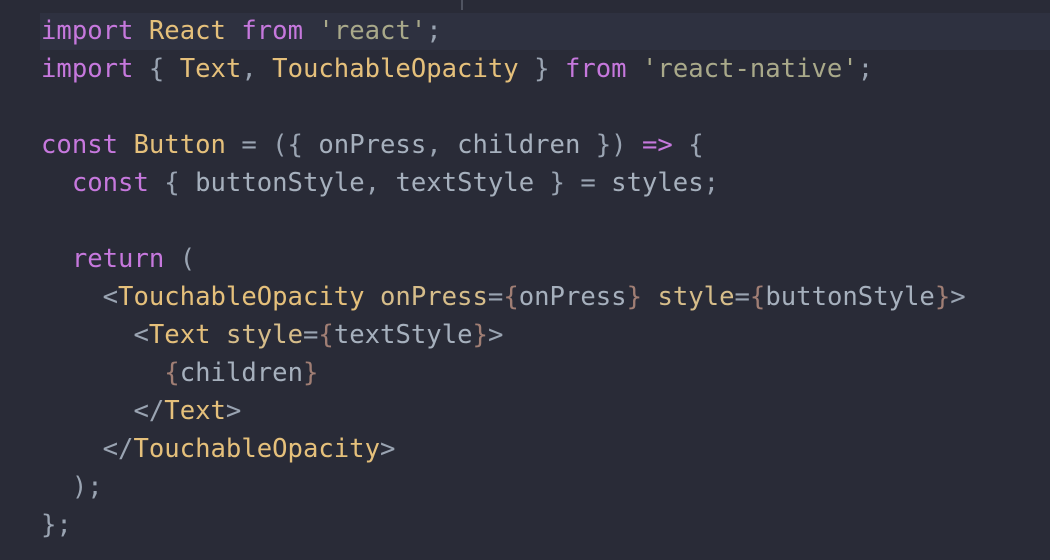  I want to click on code-token: (, so click(180, 259).